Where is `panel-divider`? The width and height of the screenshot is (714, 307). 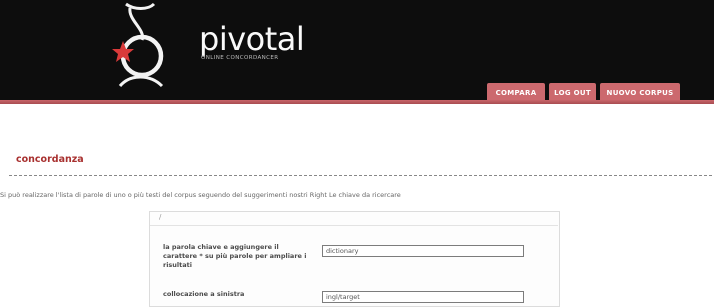
panel-divider is located at coordinates (354, 225).